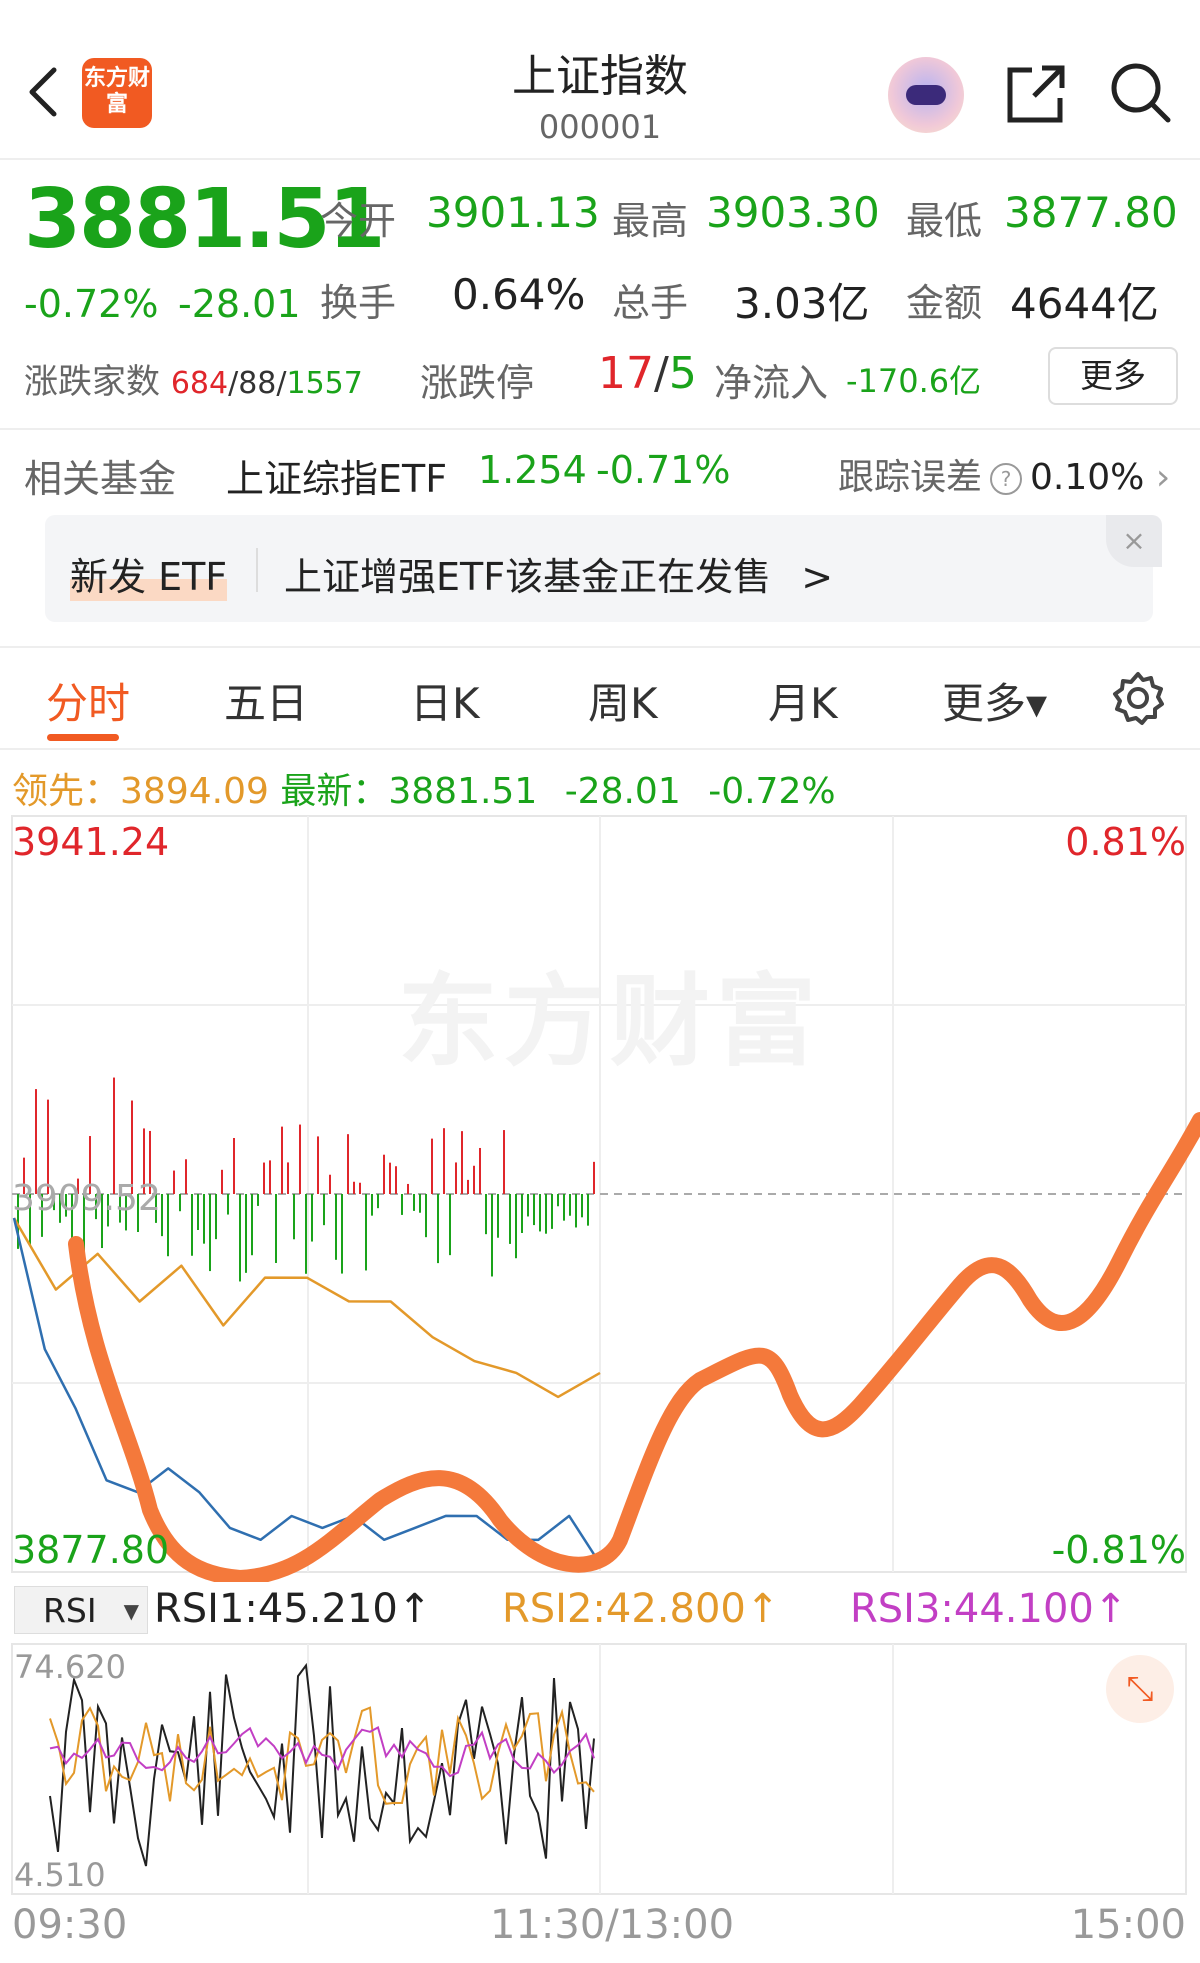 The height and width of the screenshot is (1963, 1200). Describe the element at coordinates (513, 212) in the screenshot. I see `open-value: 3901.13` at that location.